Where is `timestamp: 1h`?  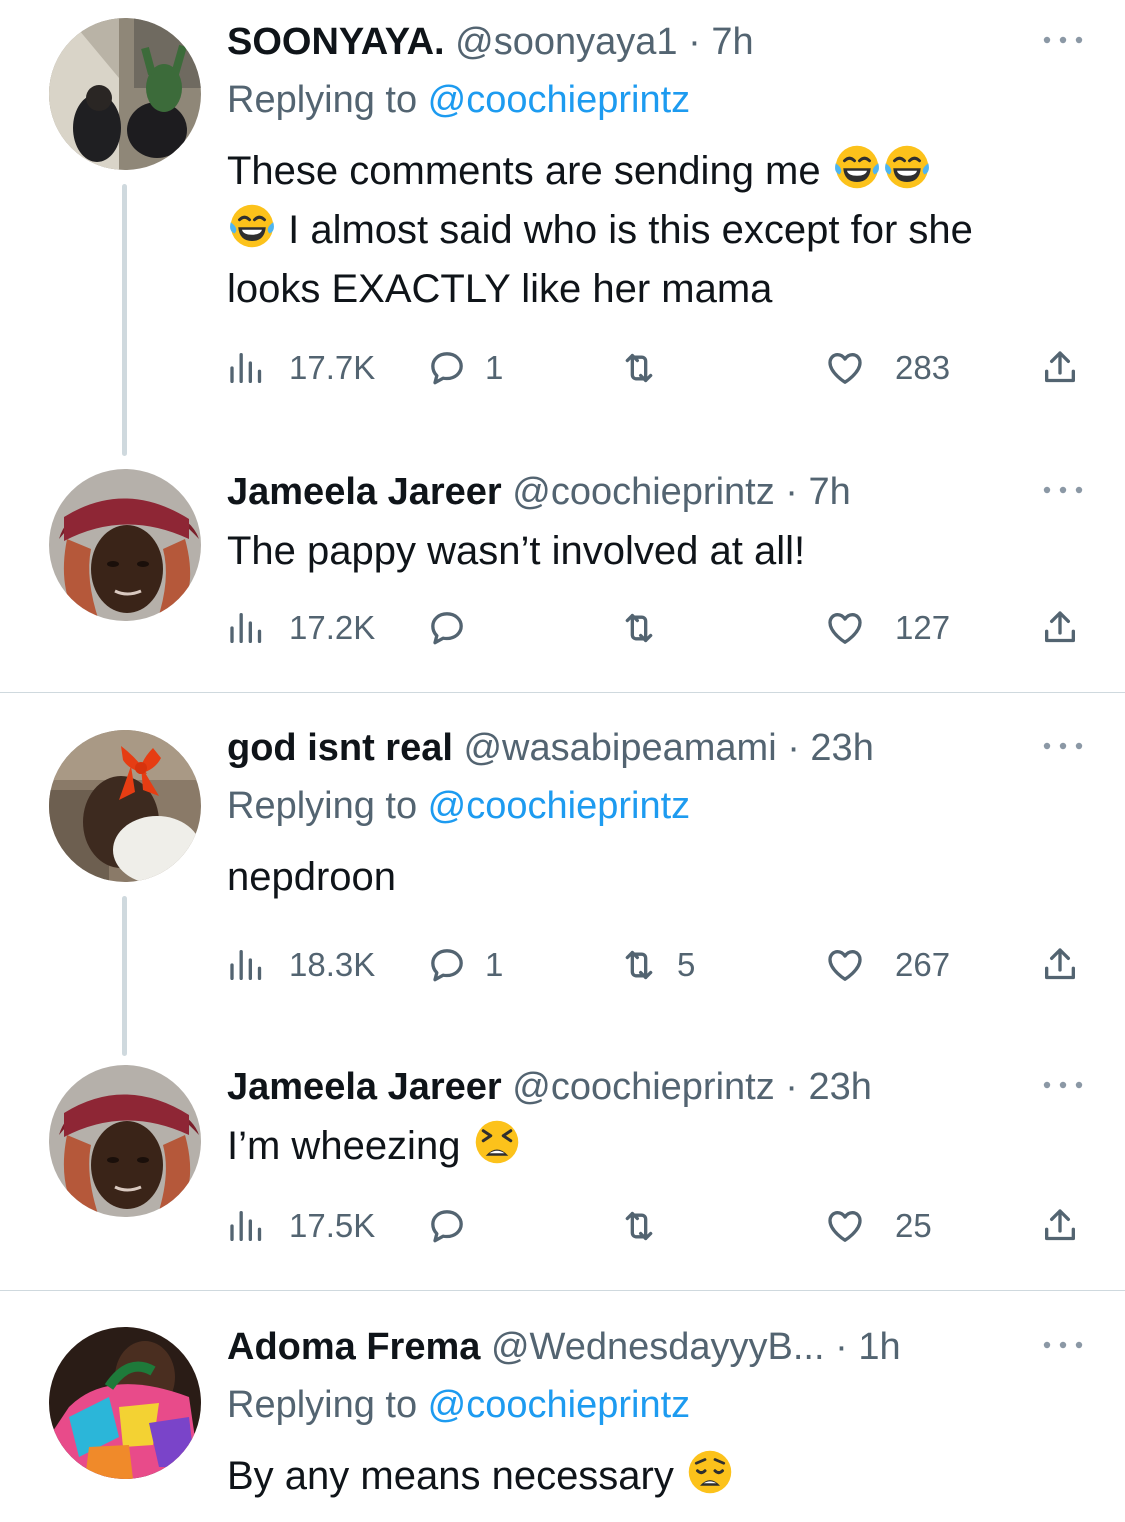 timestamp: 1h is located at coordinates (879, 1347).